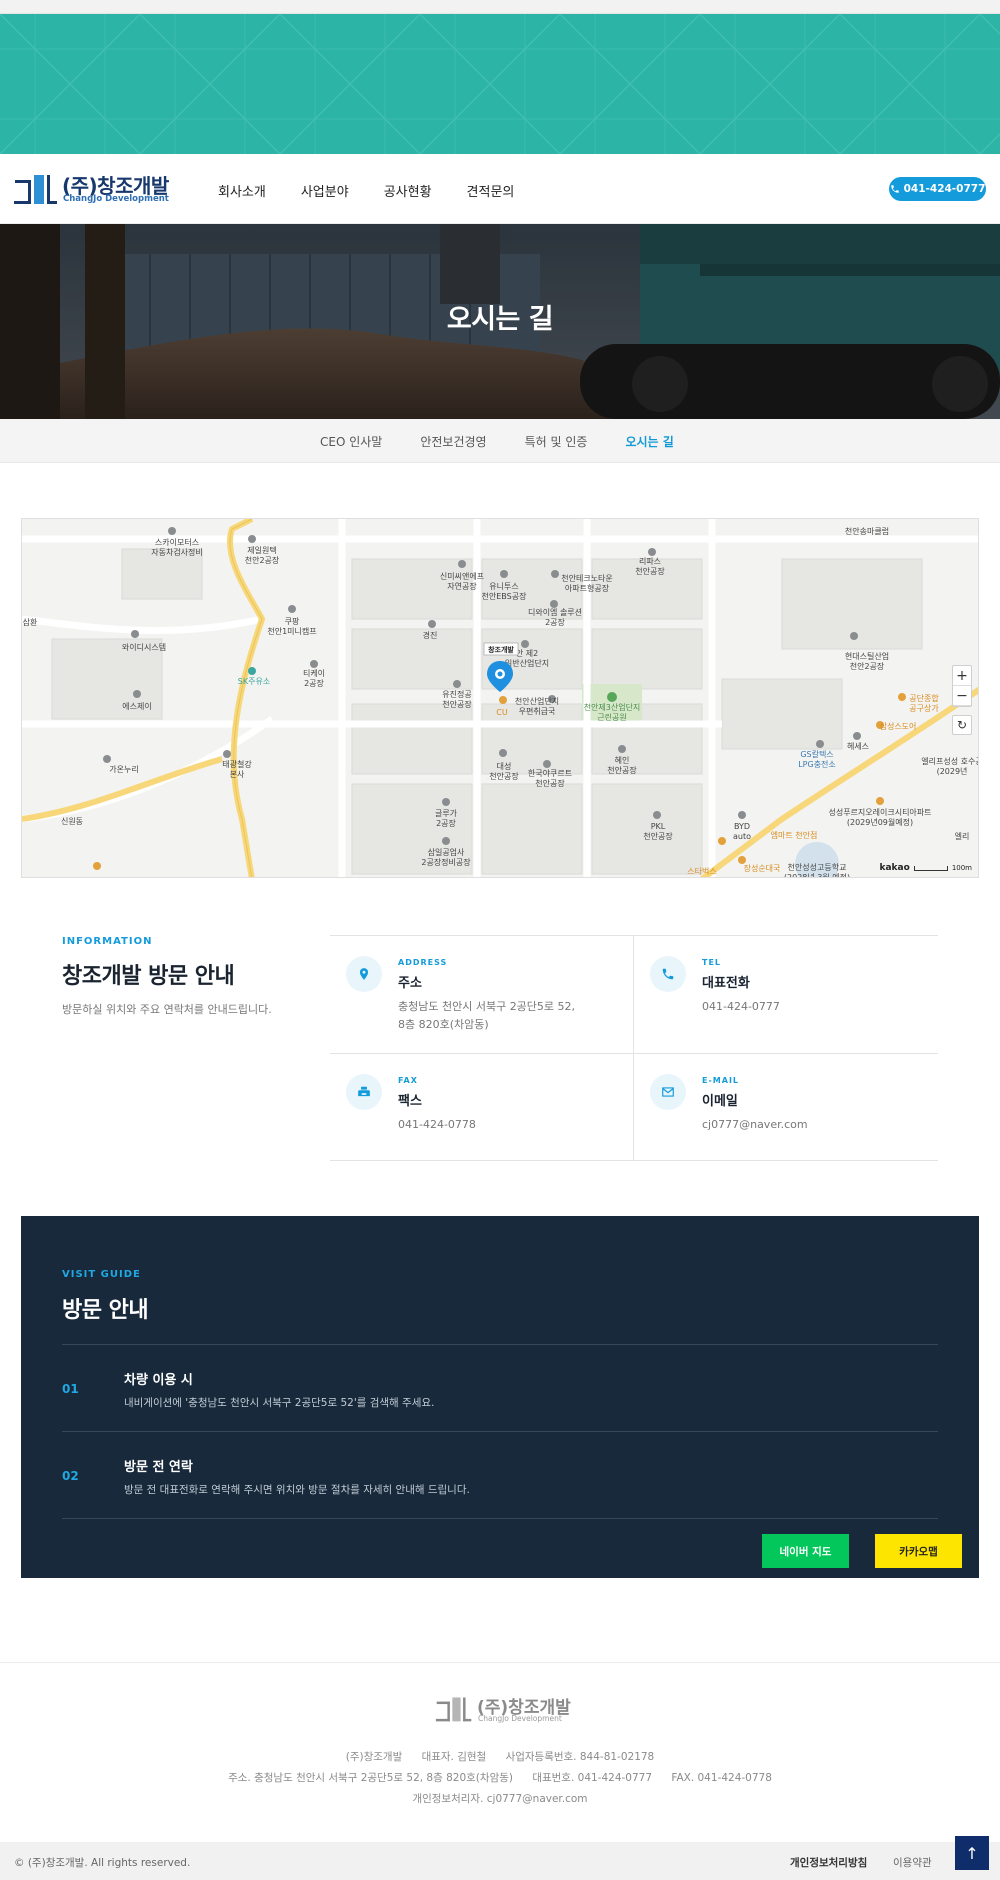 The height and width of the screenshot is (1880, 1000). I want to click on svg-text: LPG충전소, so click(817, 764).